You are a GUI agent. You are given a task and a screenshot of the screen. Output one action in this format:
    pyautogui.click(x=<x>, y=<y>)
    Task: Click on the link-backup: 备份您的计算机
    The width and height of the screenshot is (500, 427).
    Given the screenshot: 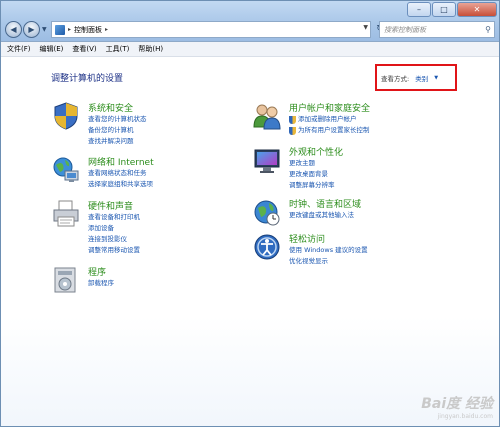 What is the action you would take?
    pyautogui.click(x=117, y=130)
    